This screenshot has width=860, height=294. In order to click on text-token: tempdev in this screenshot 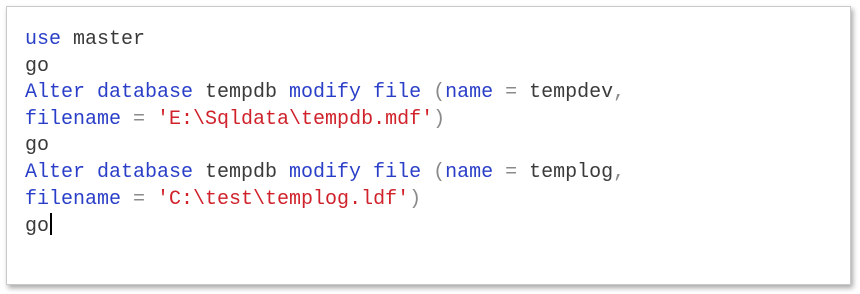, I will do `click(571, 93)`.